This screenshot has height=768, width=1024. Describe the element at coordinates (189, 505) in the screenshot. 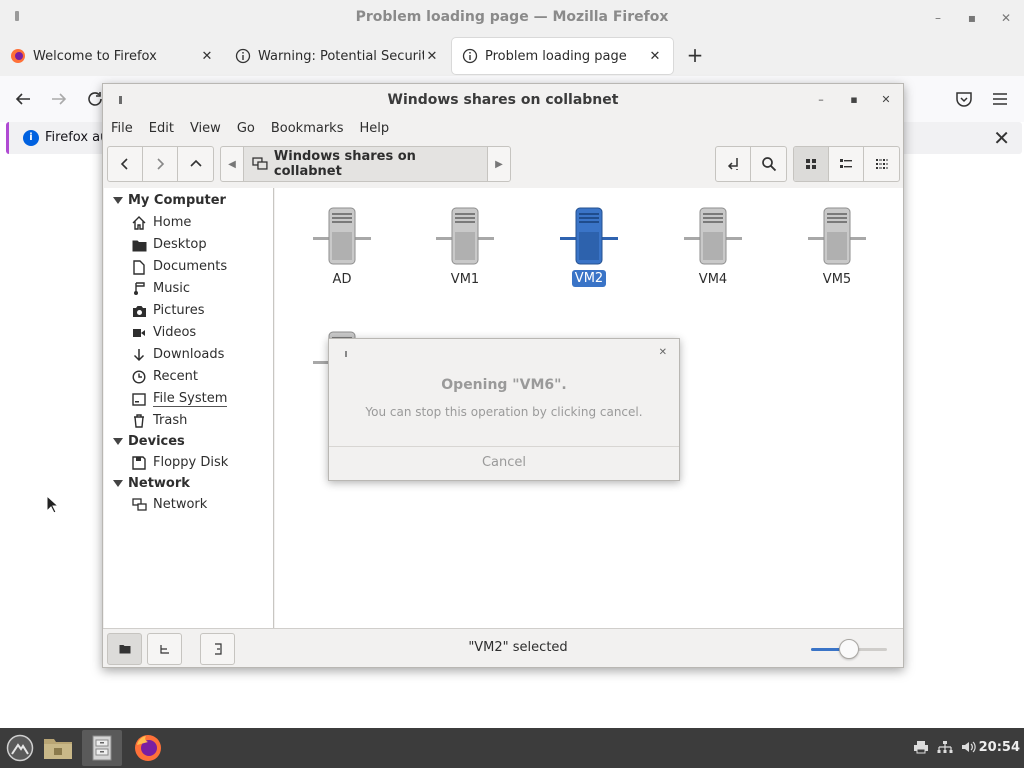

I see `sidebar-item-network: Network` at that location.